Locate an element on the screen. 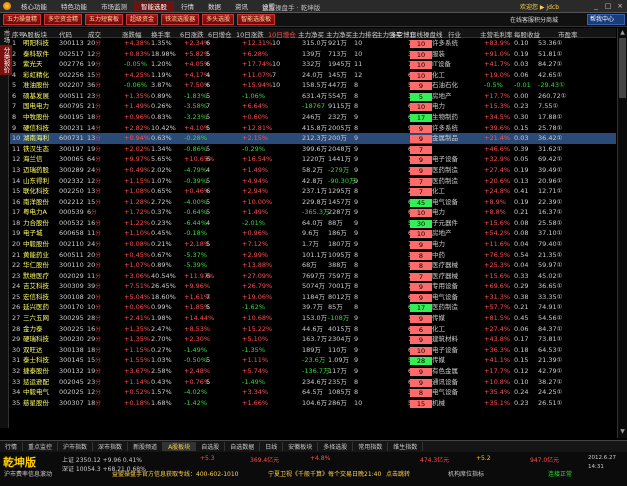  menu-item-news: 资讯 is located at coordinates (241, 6).